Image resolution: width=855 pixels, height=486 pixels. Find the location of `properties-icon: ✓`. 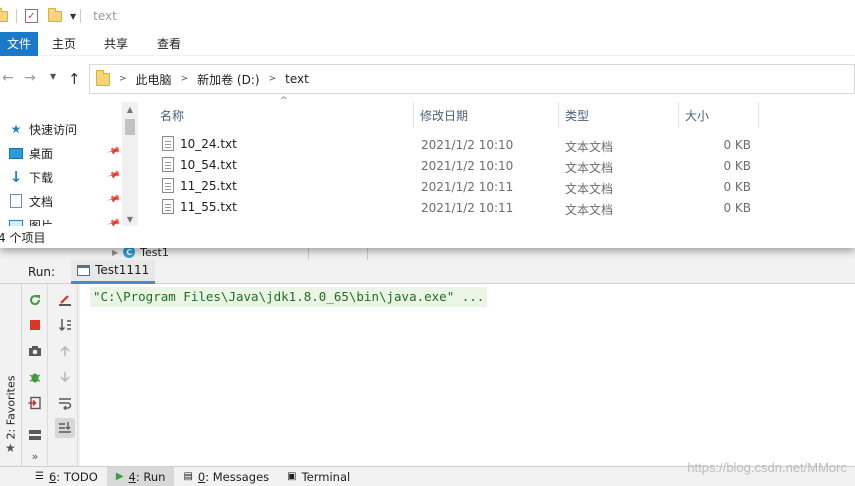

properties-icon: ✓ is located at coordinates (31, 16).